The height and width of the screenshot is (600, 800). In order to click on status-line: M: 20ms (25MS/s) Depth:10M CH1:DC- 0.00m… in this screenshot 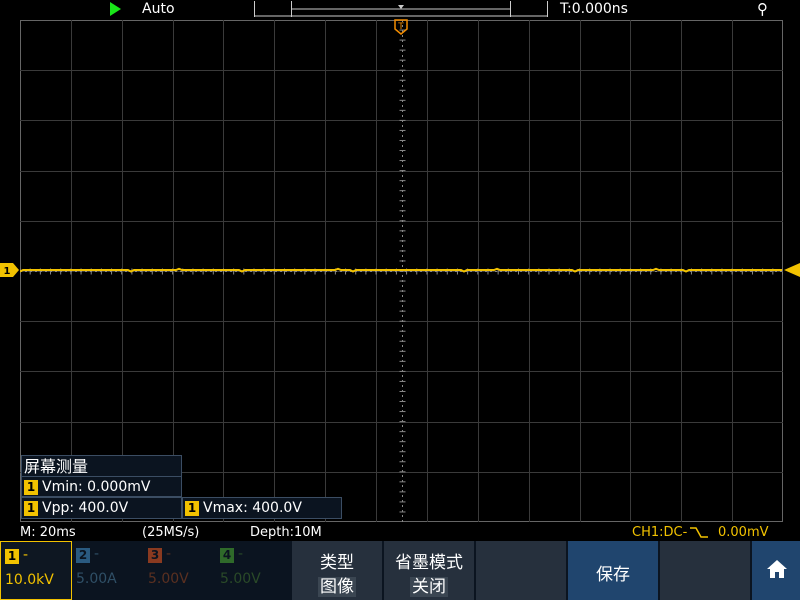, I will do `click(400, 532)`.